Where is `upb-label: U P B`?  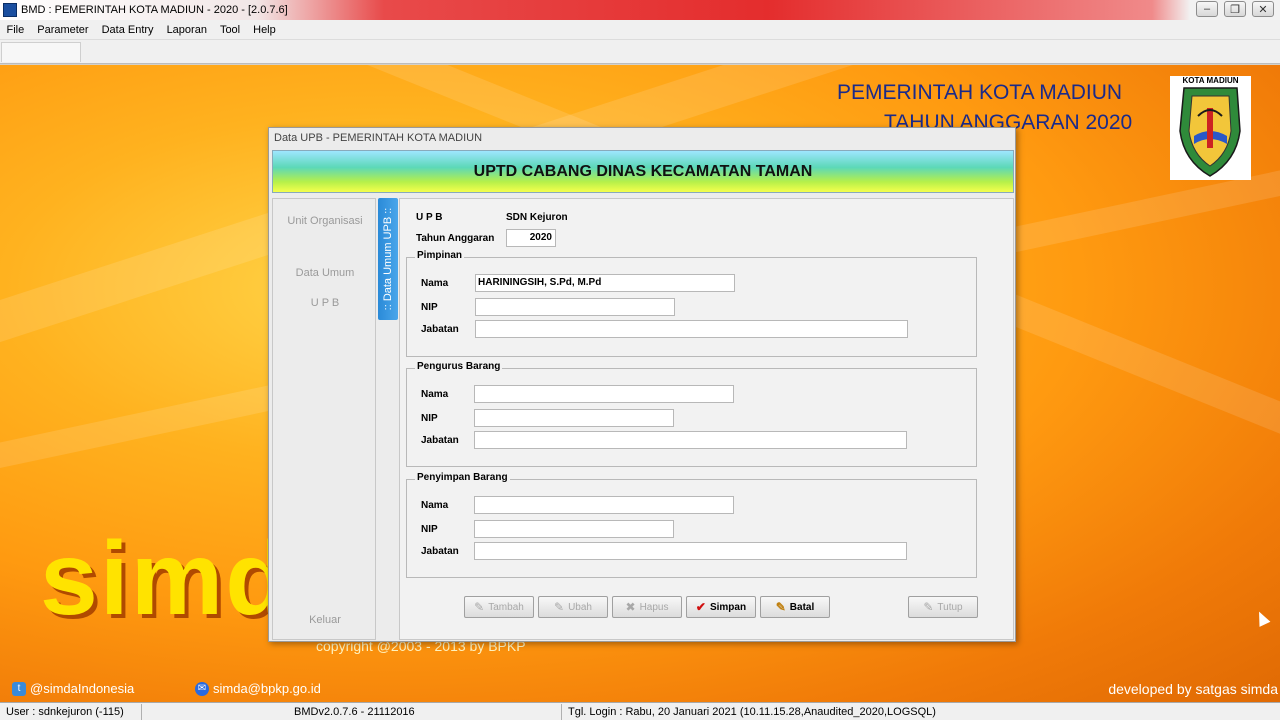
upb-label: U P B is located at coordinates (429, 217).